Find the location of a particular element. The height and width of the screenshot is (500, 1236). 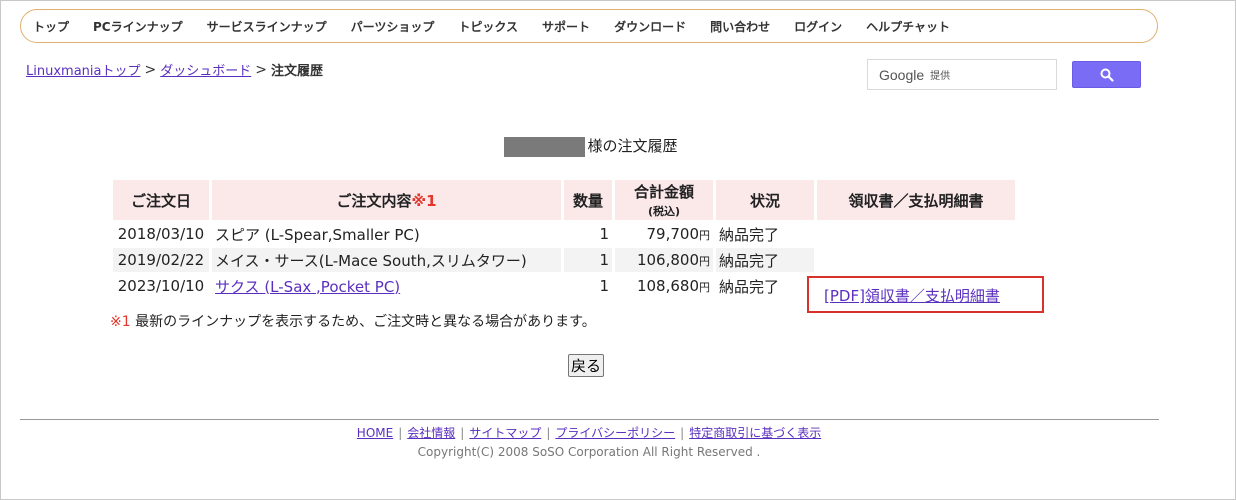

search-button is located at coordinates (1106, 74).